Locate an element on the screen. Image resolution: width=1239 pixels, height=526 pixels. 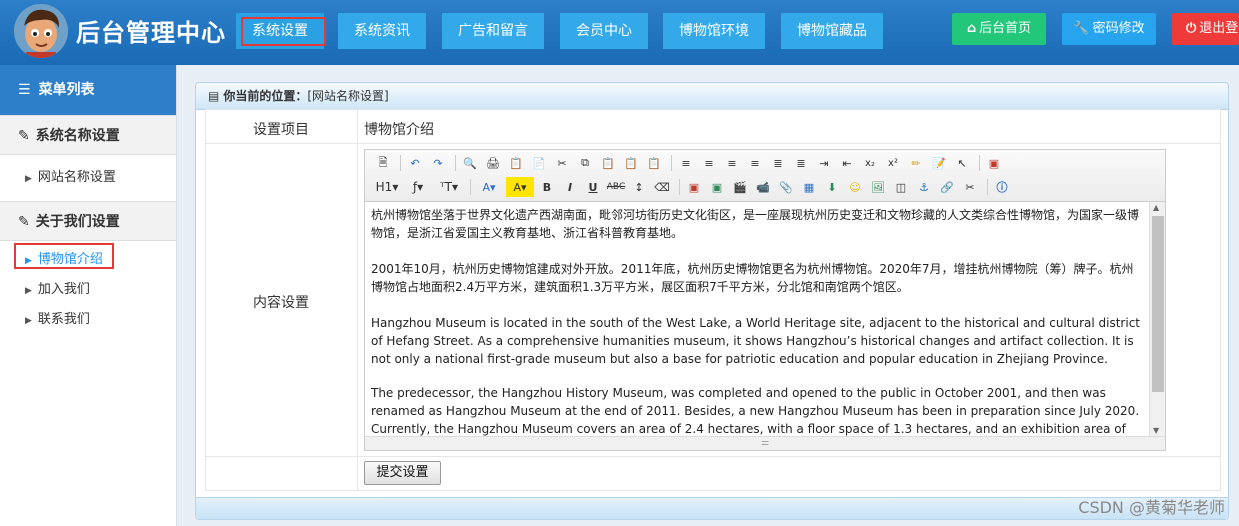
emoticon-icon: ☺ is located at coordinates (855, 187).